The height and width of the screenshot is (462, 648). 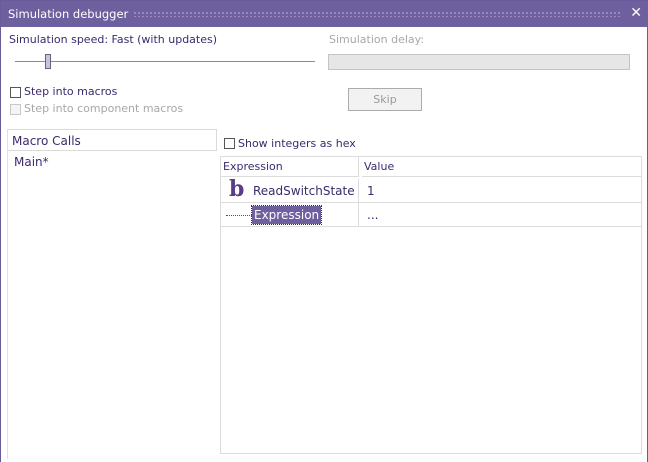 What do you see at coordinates (239, 215) in the screenshot?
I see `tree-connector` at bounding box center [239, 215].